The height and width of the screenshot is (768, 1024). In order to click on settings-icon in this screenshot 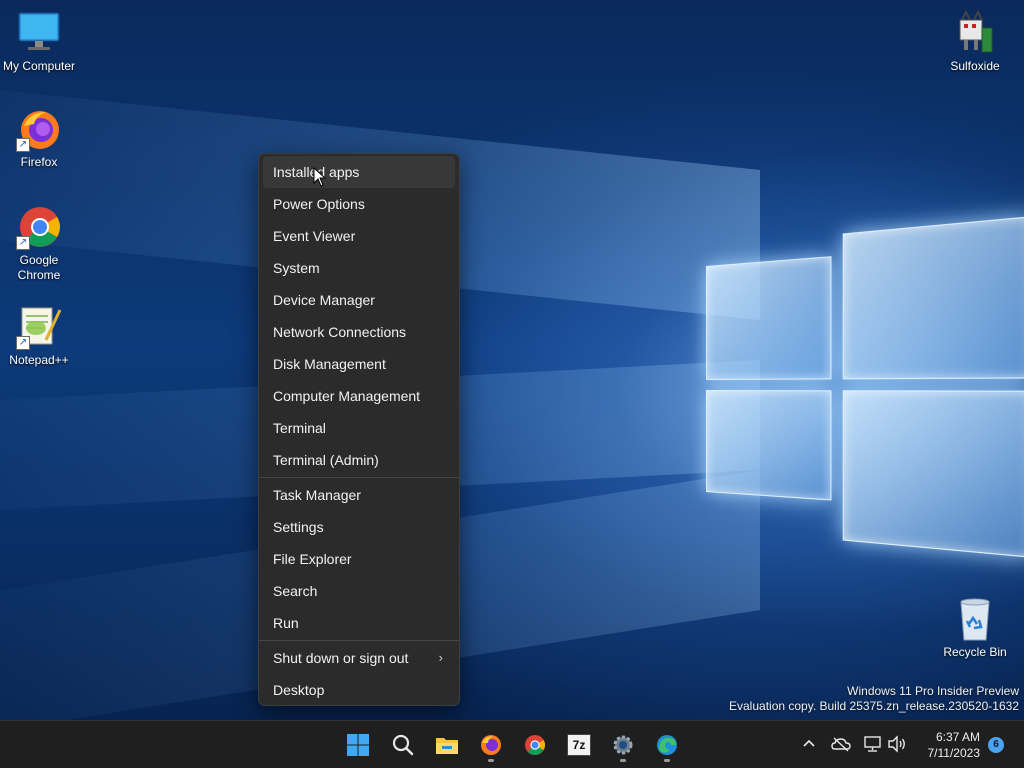, I will do `click(623, 745)`.